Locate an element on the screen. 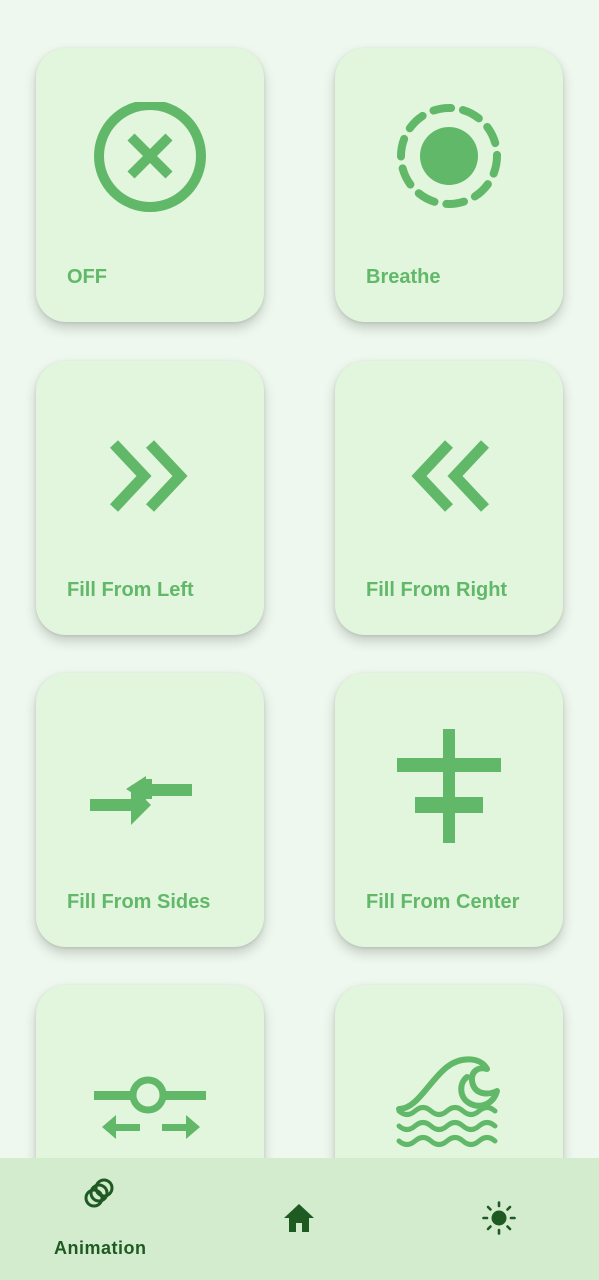 Image resolution: width=599 pixels, height=1280 pixels. mode-label: Fill From Sides is located at coordinates (139, 902).